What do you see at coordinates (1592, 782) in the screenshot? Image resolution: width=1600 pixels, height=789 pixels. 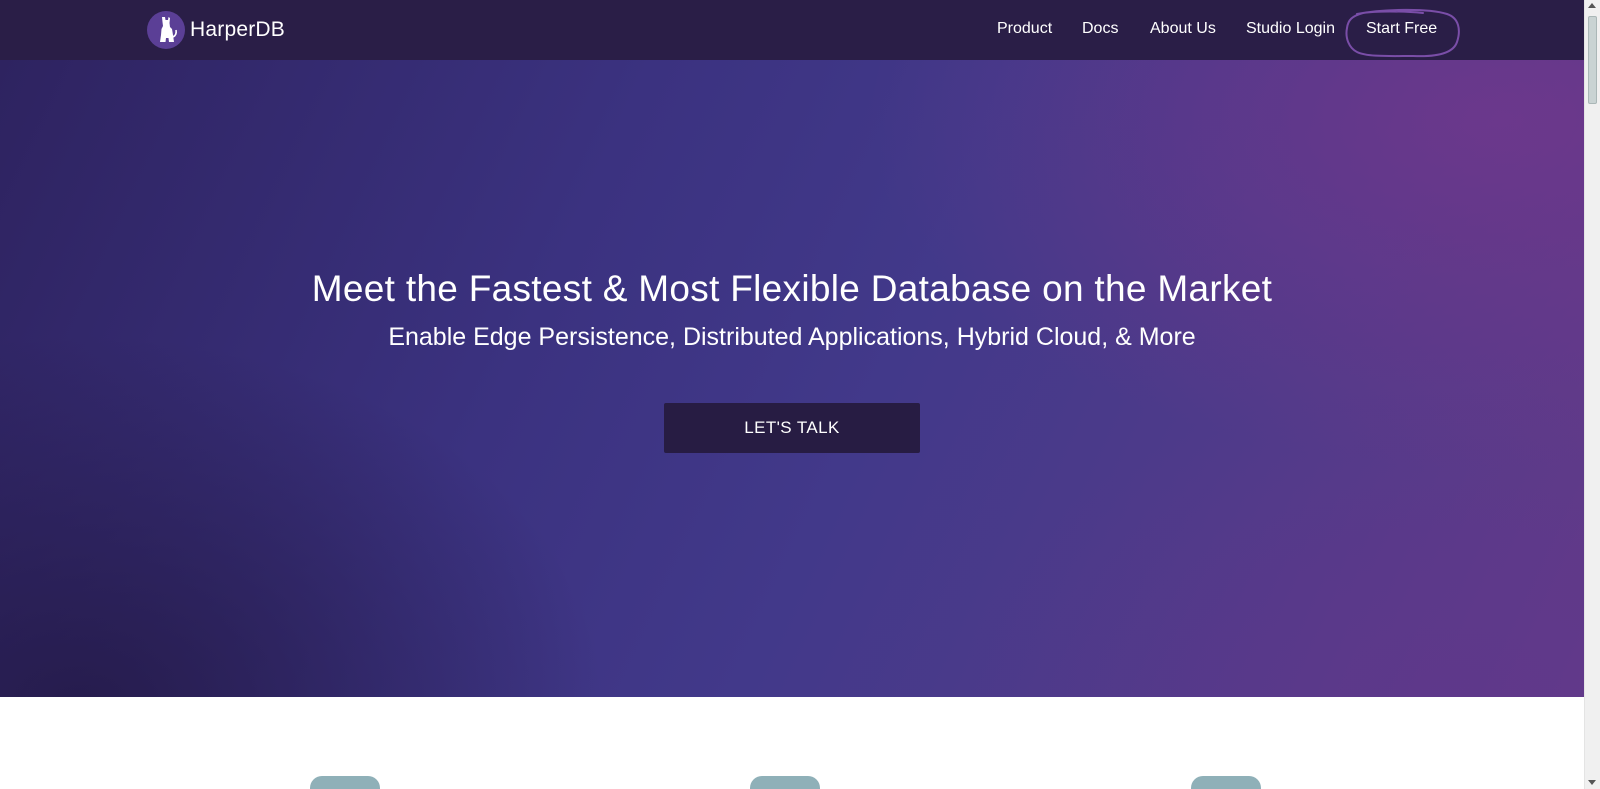 I see `scroll-down-arrow-icon` at bounding box center [1592, 782].